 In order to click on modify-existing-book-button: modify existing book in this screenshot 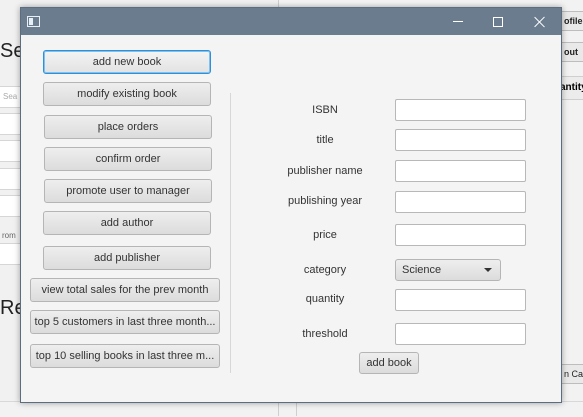, I will do `click(127, 94)`.